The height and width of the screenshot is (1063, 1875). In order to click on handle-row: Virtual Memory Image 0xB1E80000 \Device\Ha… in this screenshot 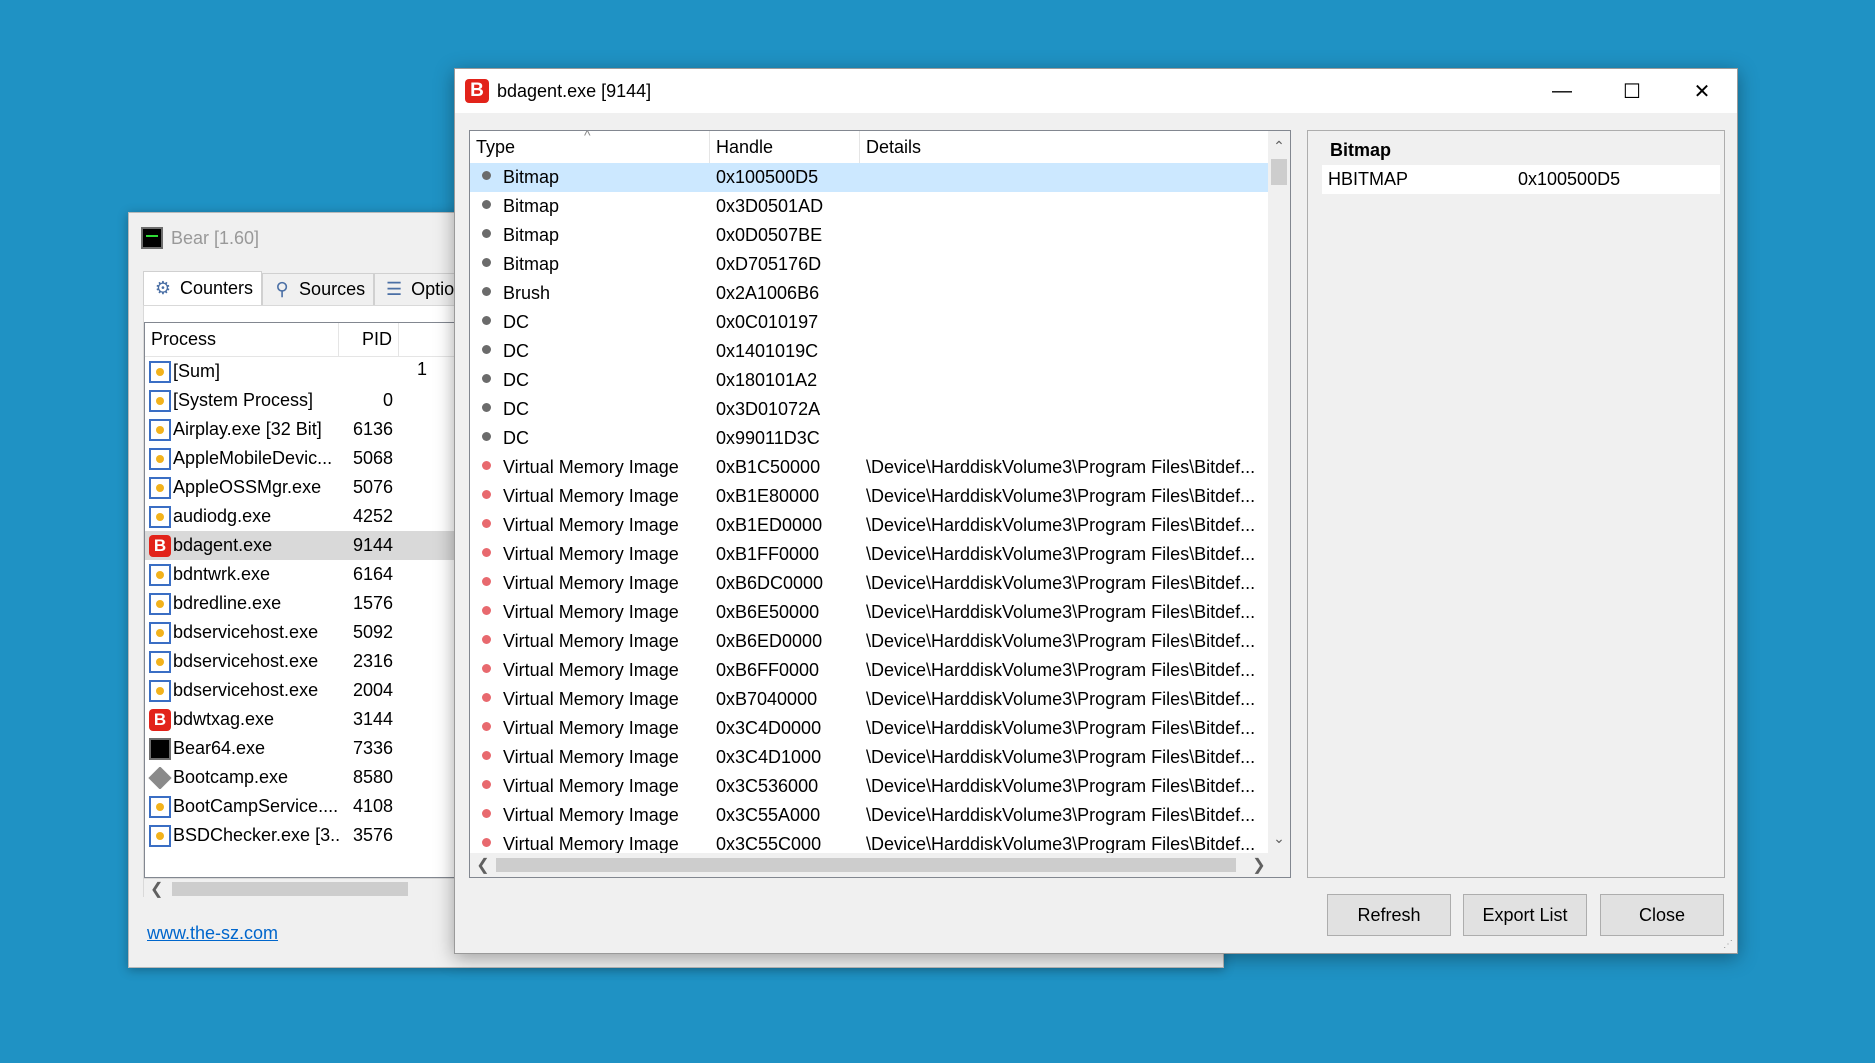, I will do `click(869, 496)`.